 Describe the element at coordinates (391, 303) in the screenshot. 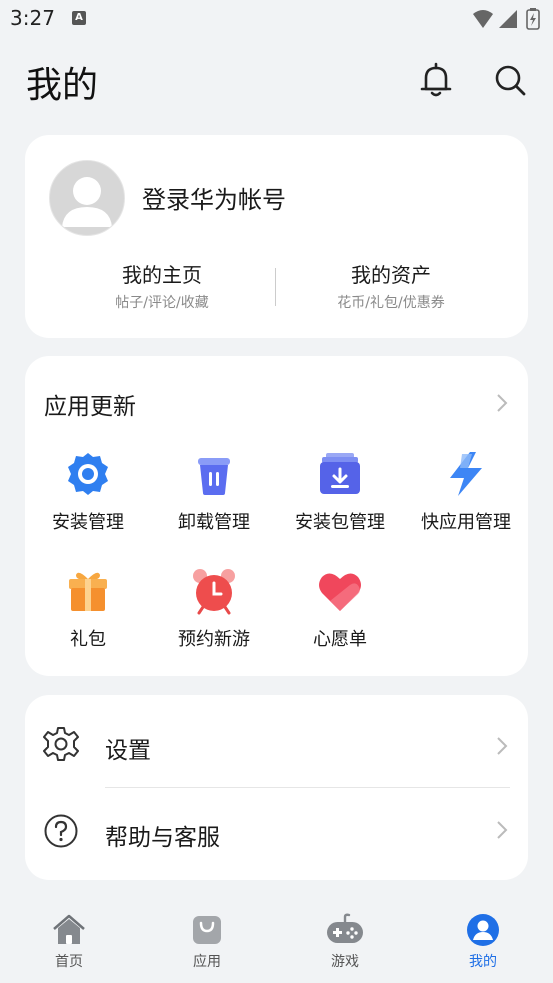

I see `my-assets-subtitle: 花币/礼包/优惠券` at that location.